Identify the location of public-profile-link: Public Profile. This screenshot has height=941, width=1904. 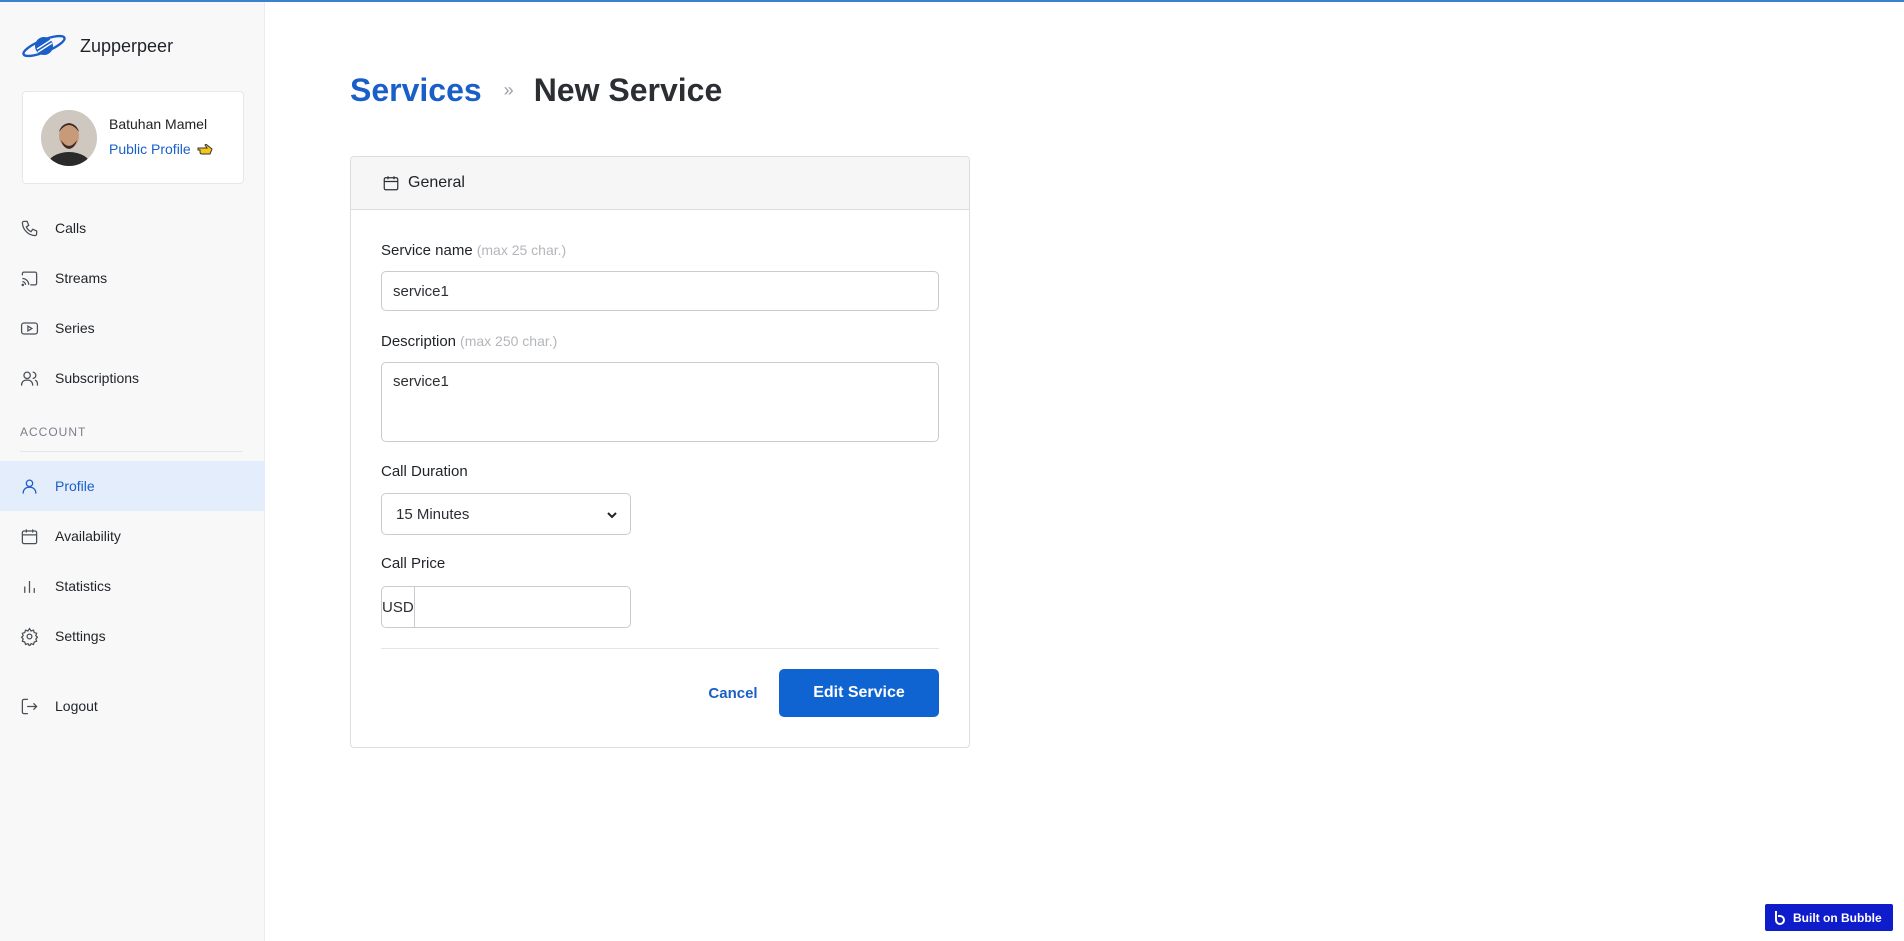
(162, 149).